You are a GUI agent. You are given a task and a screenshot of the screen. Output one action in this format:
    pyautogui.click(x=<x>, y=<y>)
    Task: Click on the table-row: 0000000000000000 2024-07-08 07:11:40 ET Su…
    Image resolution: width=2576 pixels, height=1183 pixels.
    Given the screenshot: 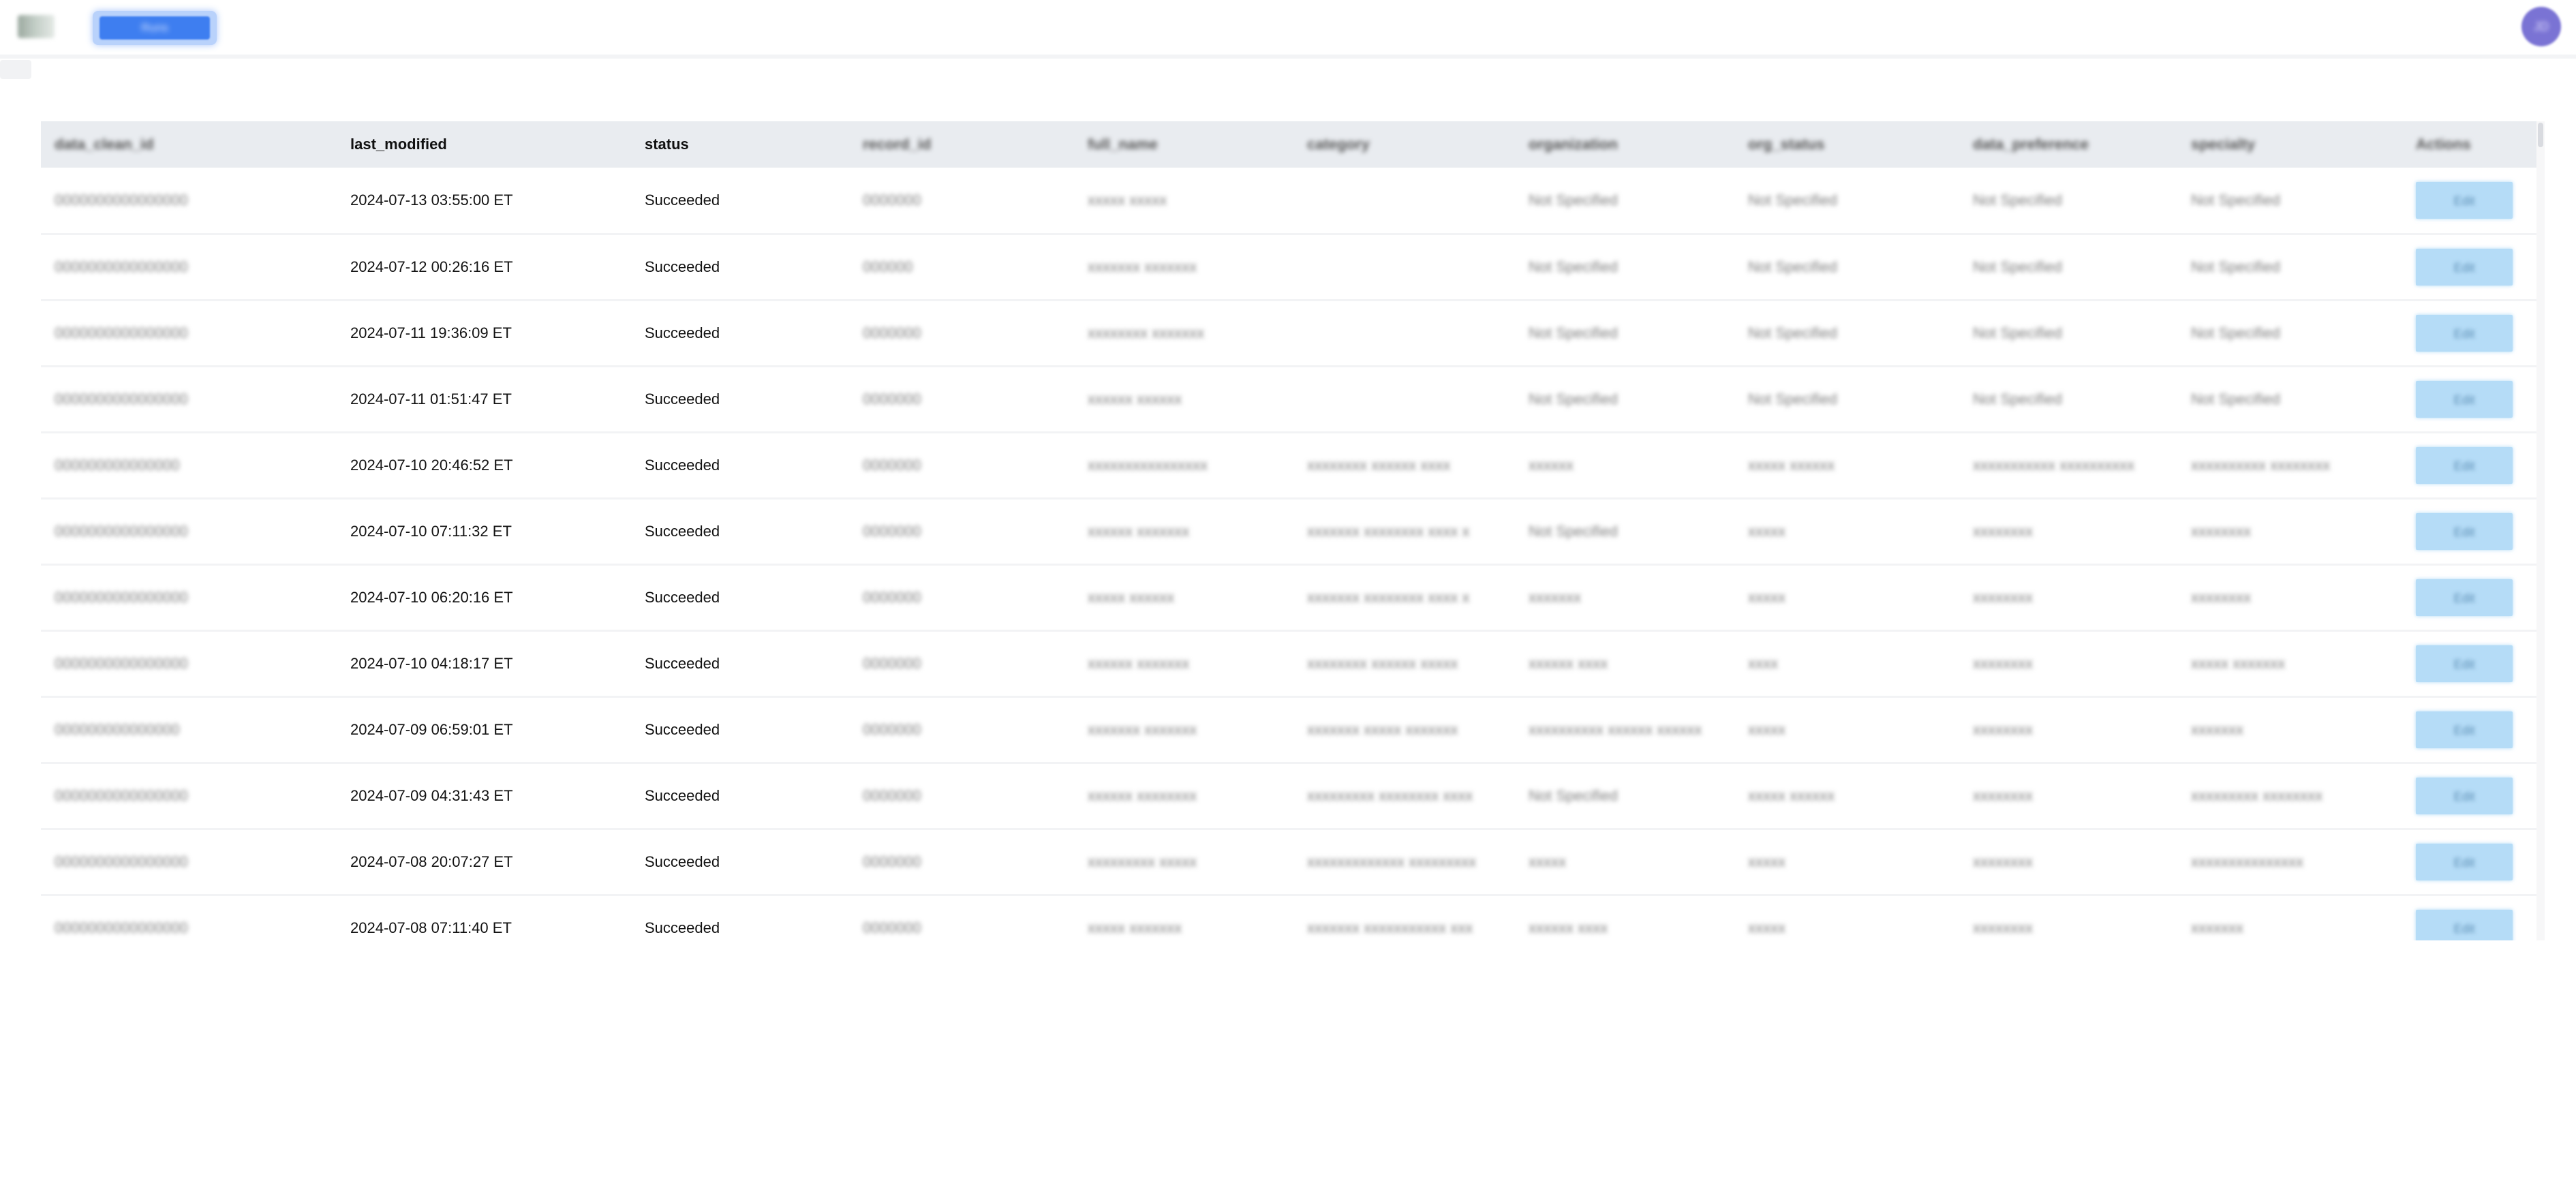 What is the action you would take?
    pyautogui.click(x=1288, y=917)
    